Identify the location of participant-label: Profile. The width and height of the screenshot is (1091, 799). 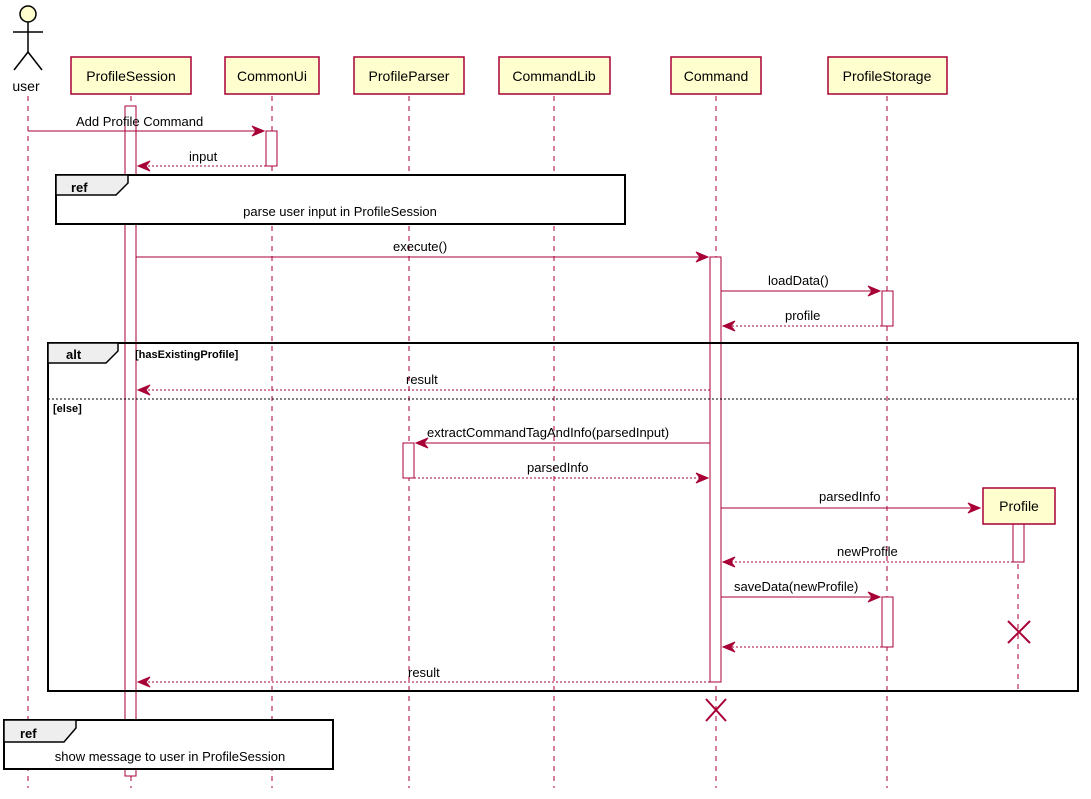
(1019, 506).